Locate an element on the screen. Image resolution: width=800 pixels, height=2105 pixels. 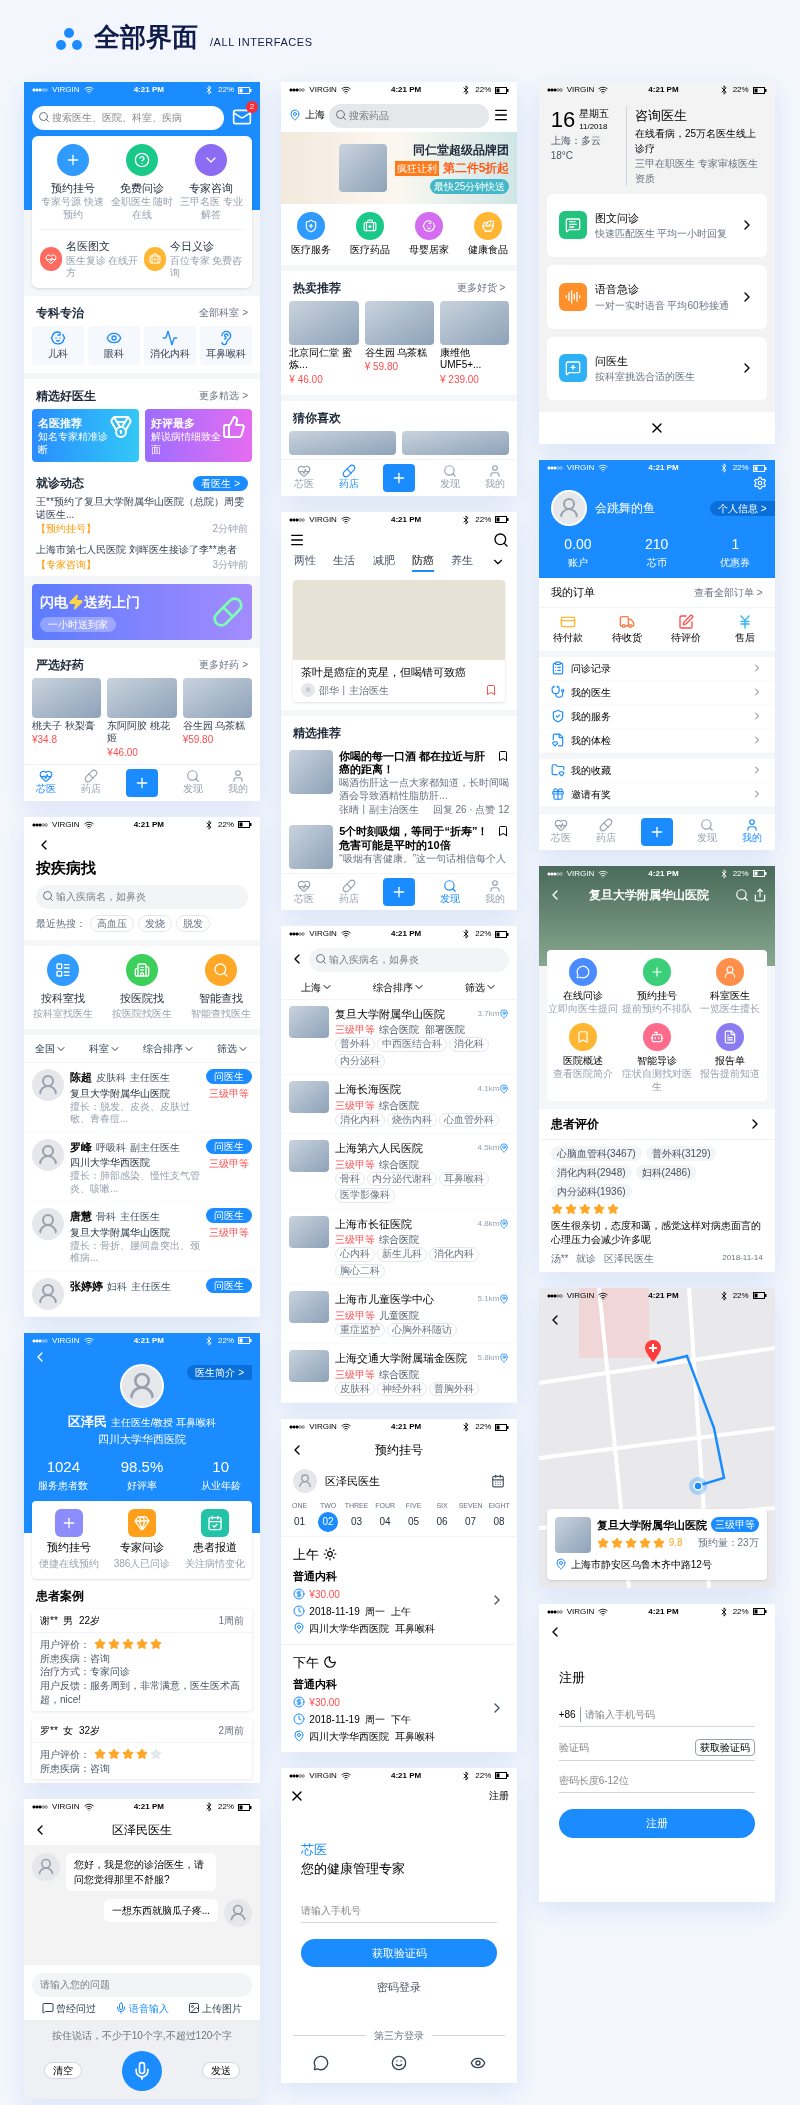
menu-item: 我的服务 is located at coordinates (656, 716).